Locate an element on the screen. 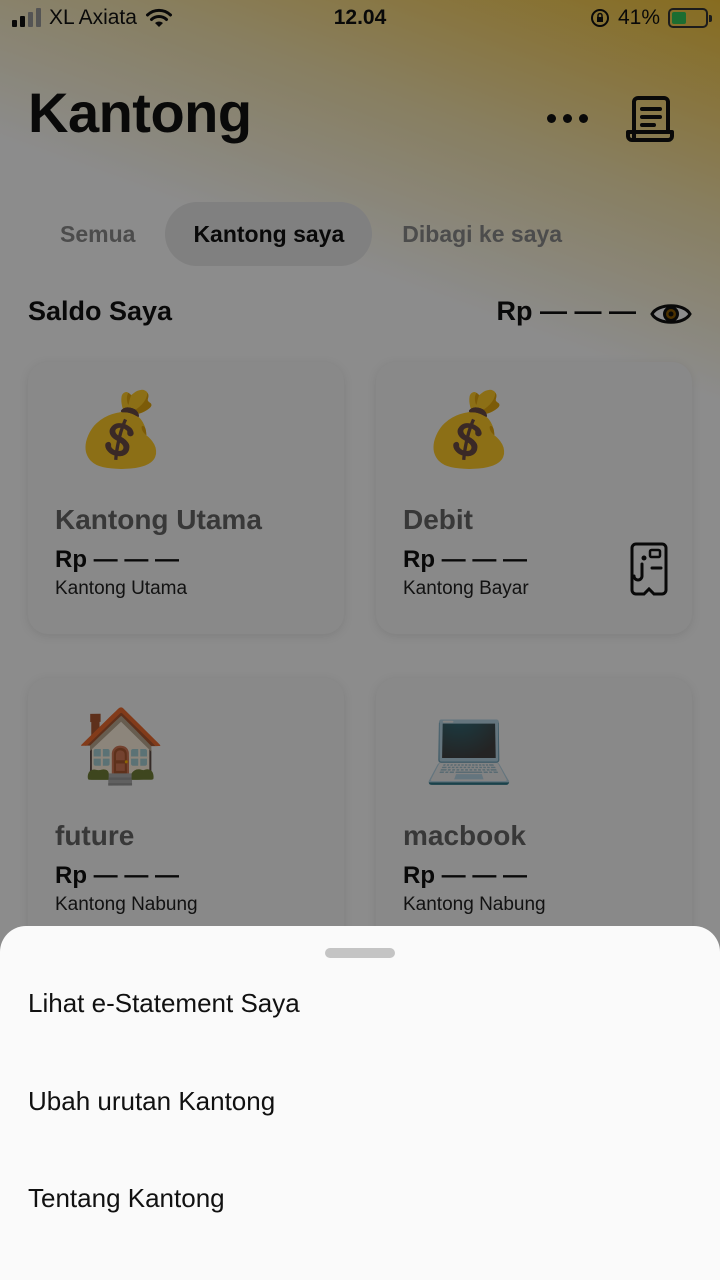 The height and width of the screenshot is (1280, 720). menu-item-about-pockets: Tentang Kantong is located at coordinates (126, 1198).